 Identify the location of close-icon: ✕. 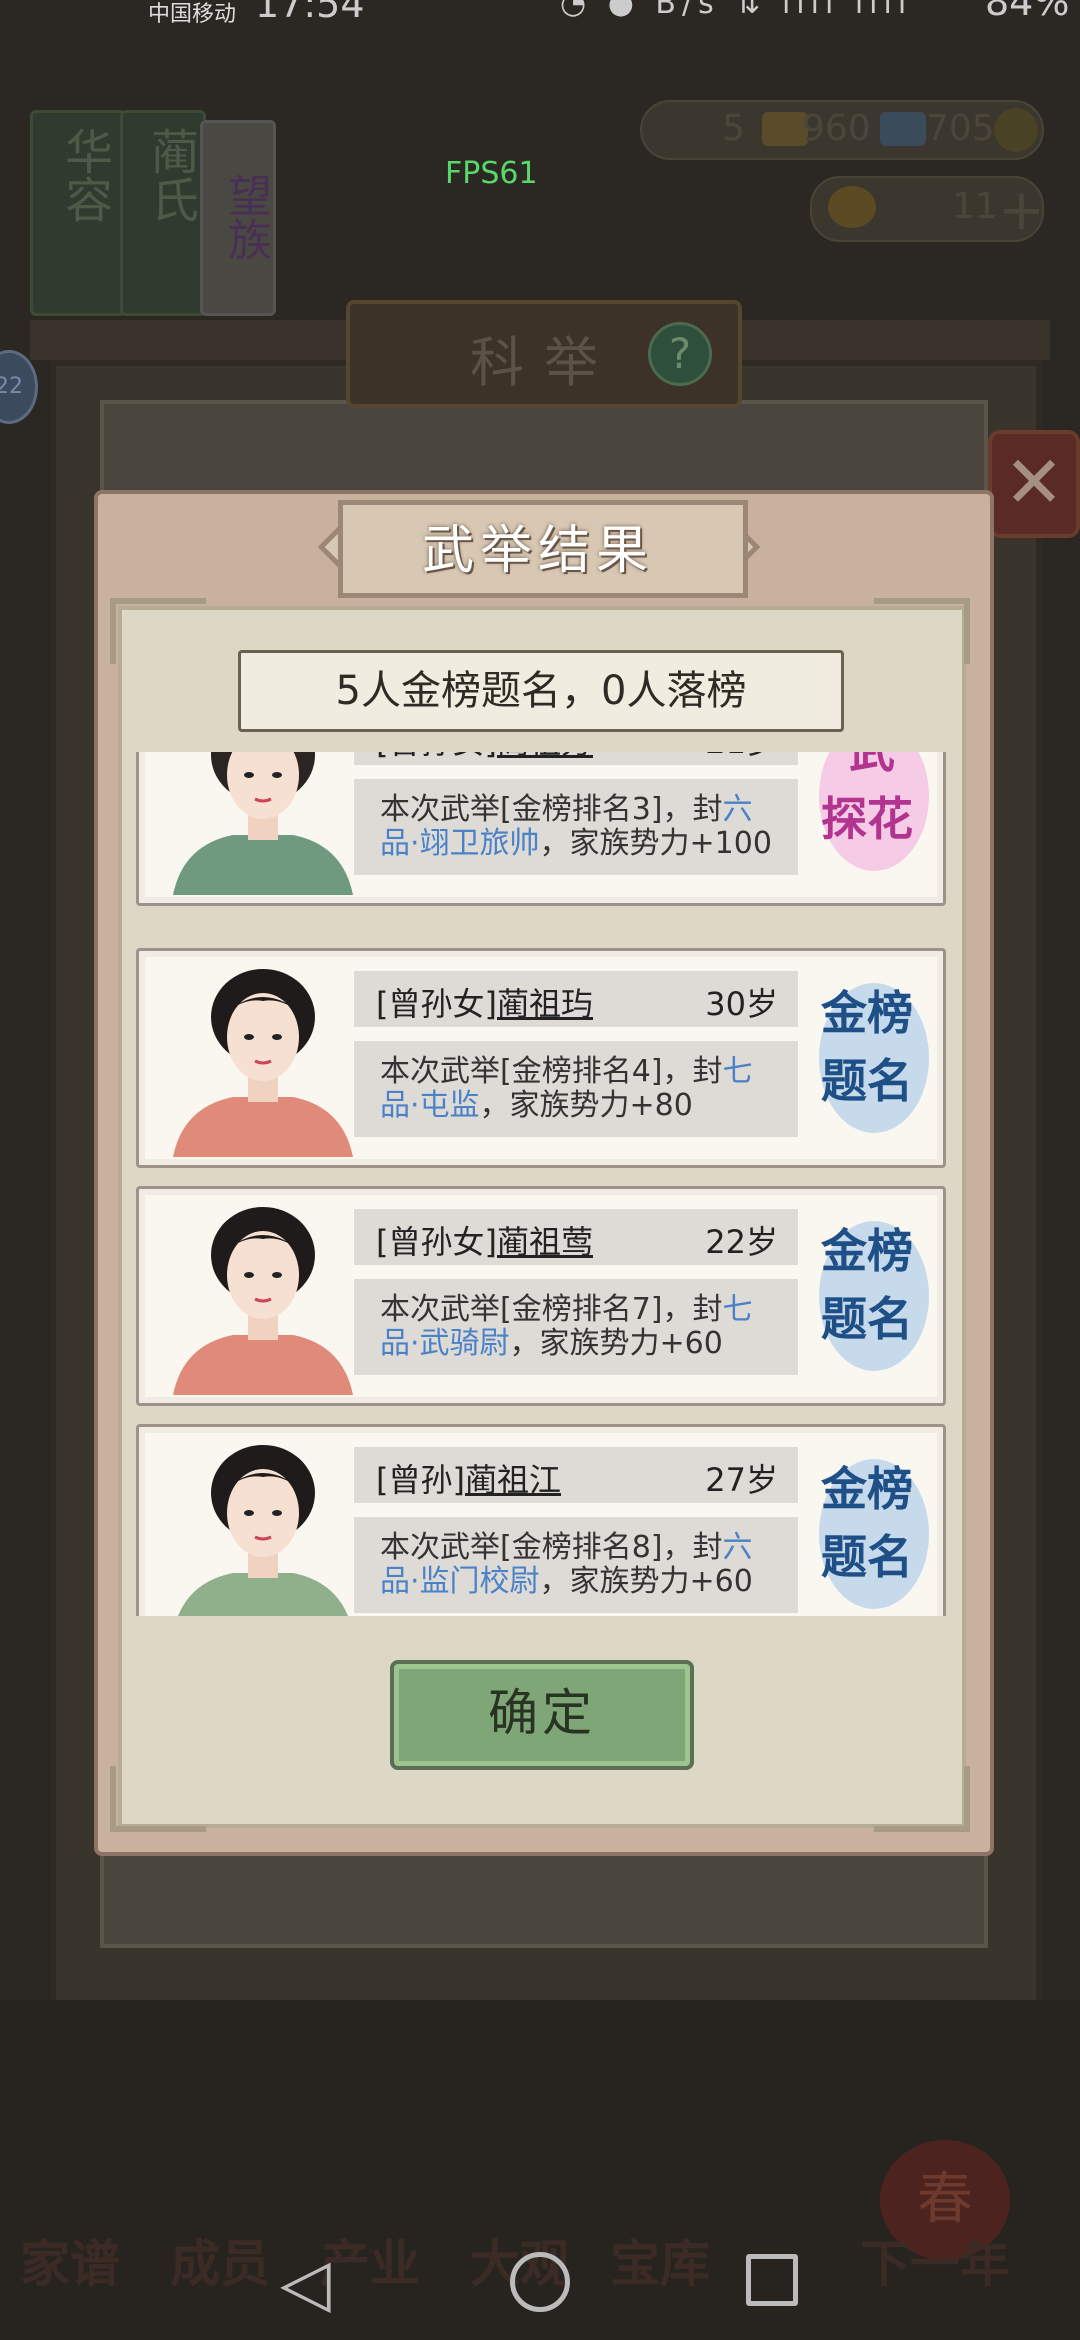
(1034, 482).